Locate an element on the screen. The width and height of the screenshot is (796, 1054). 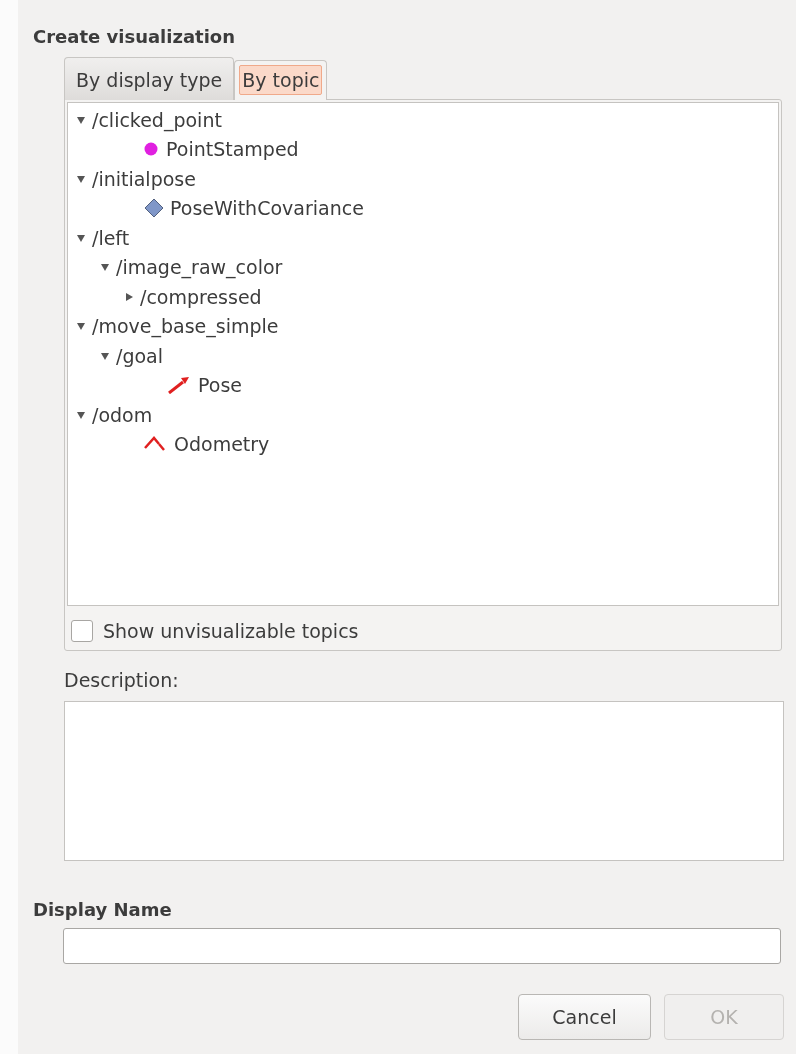
tab: By topic is located at coordinates (281, 80).